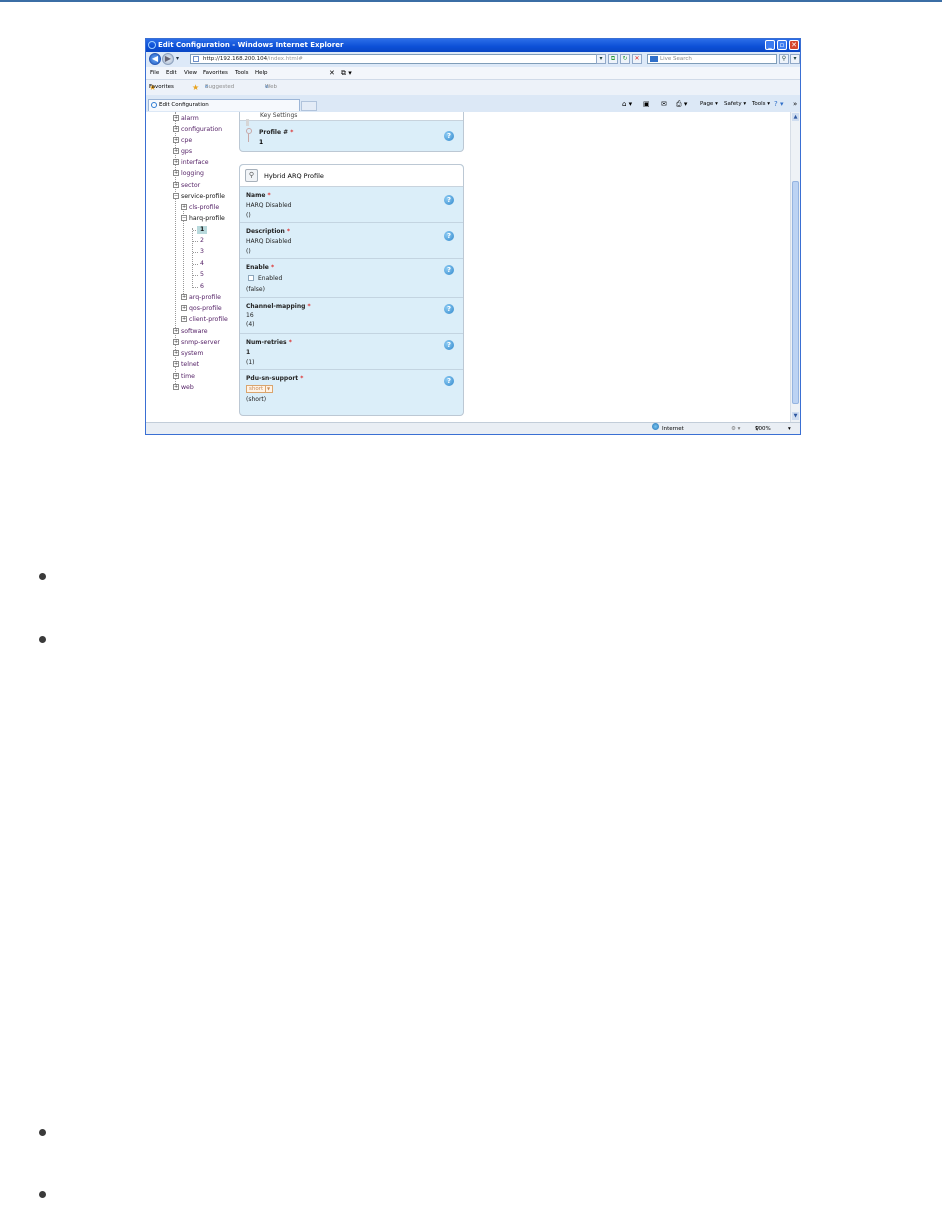 The image size is (942, 1207). I want to click on help-menu-icon: ? ▾, so click(778, 104).